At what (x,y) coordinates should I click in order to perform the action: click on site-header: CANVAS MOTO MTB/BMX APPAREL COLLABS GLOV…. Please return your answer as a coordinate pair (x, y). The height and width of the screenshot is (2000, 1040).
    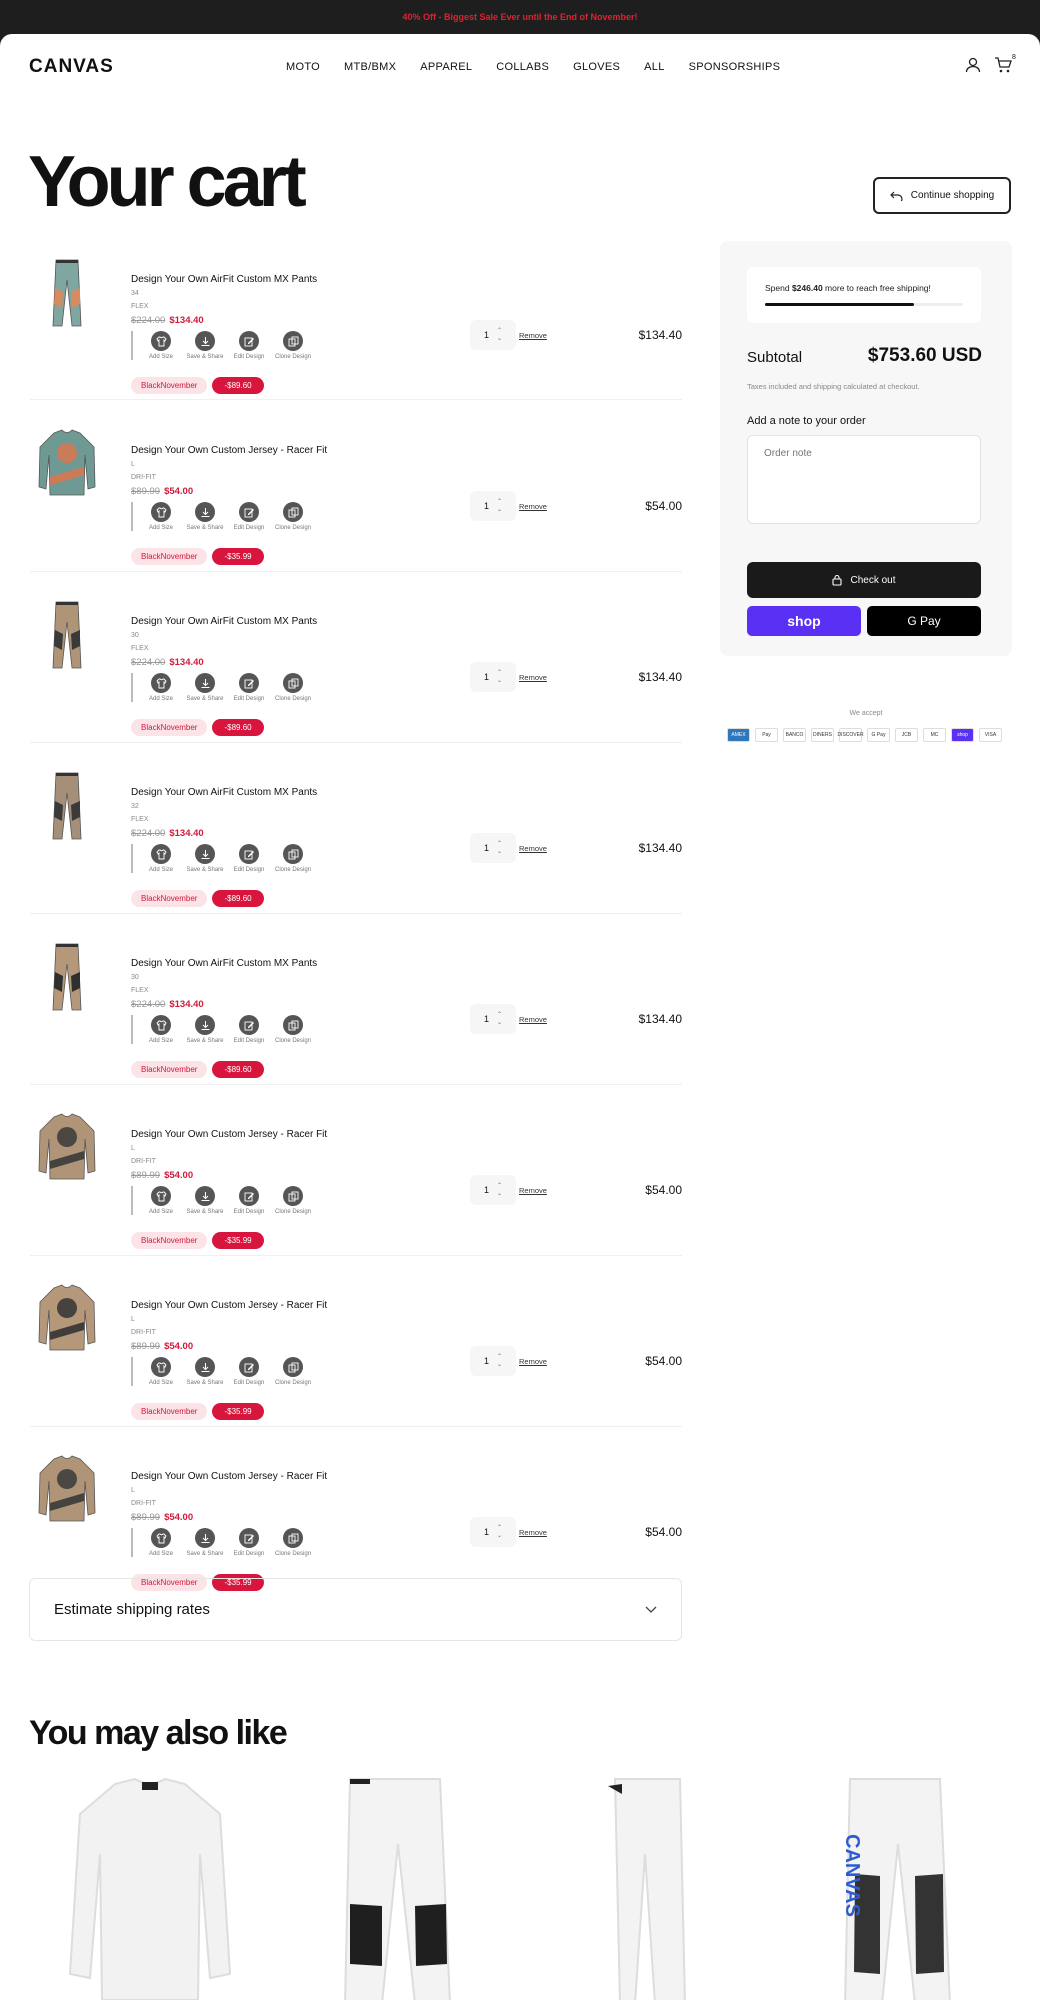
    Looking at the image, I should click on (520, 67).